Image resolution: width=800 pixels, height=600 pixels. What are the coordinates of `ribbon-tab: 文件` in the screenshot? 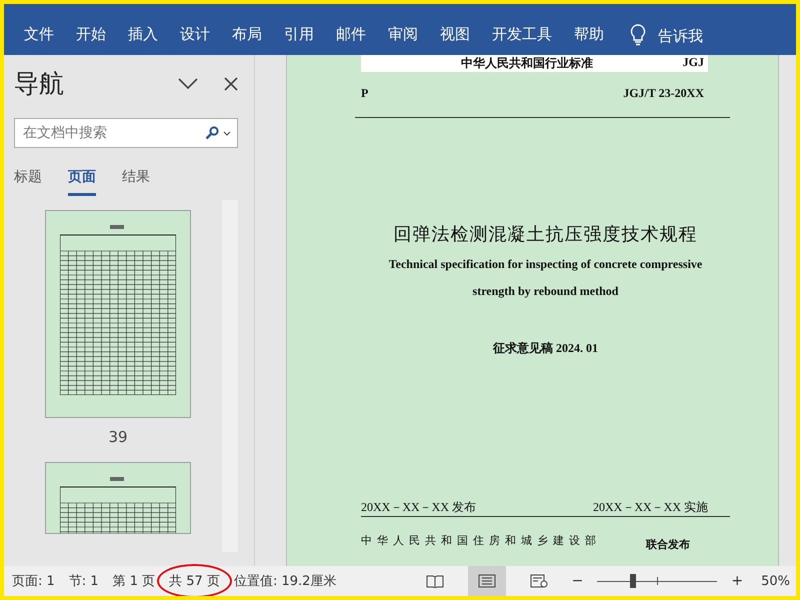 It's located at (42, 36).